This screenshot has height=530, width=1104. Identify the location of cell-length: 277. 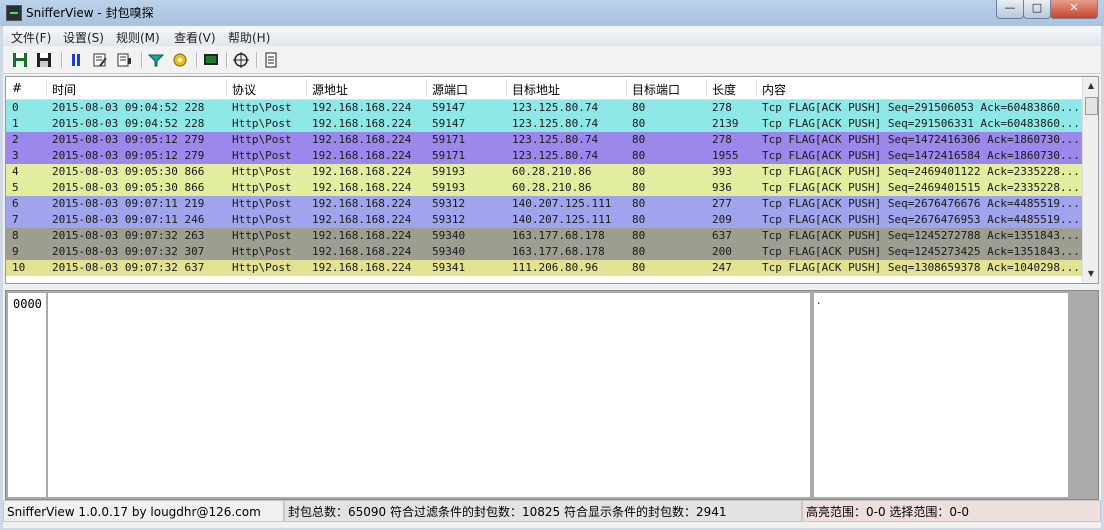
(722, 203).